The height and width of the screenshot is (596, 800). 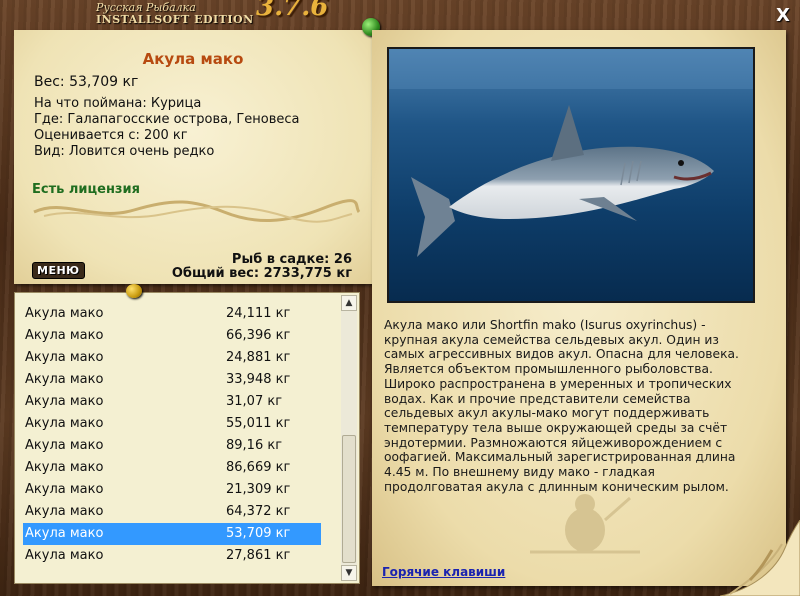 What do you see at coordinates (86, 82) in the screenshot?
I see `fish-weight: Вес: 53,709 кг` at bounding box center [86, 82].